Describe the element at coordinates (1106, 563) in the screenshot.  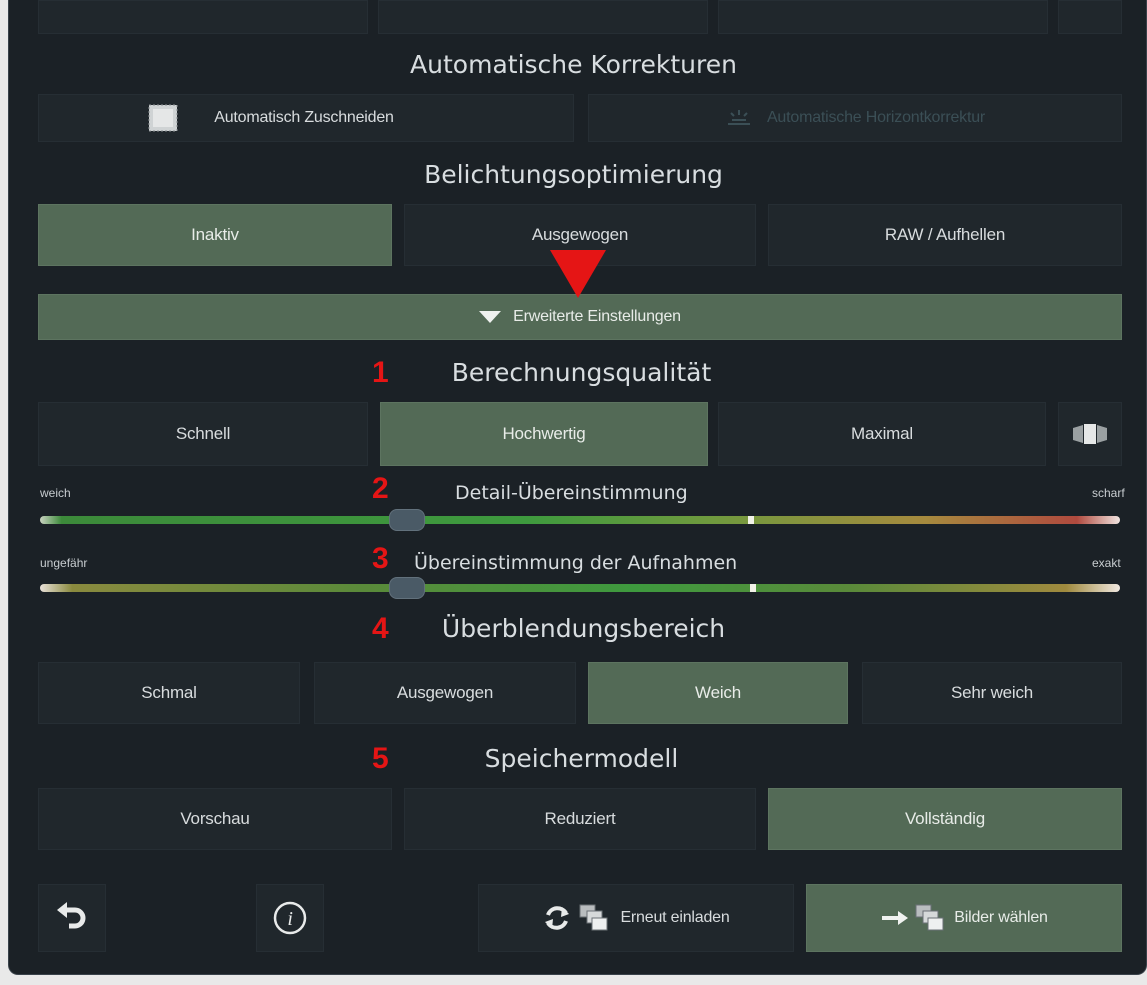
I see `match-max-label: exakt` at that location.